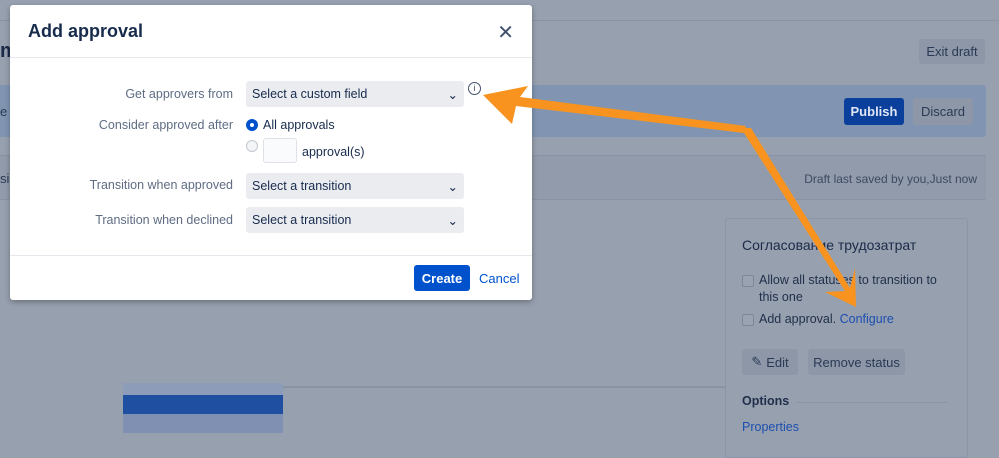  What do you see at coordinates (800, 217) in the screenshot?
I see `arrow-to-configure-link` at bounding box center [800, 217].